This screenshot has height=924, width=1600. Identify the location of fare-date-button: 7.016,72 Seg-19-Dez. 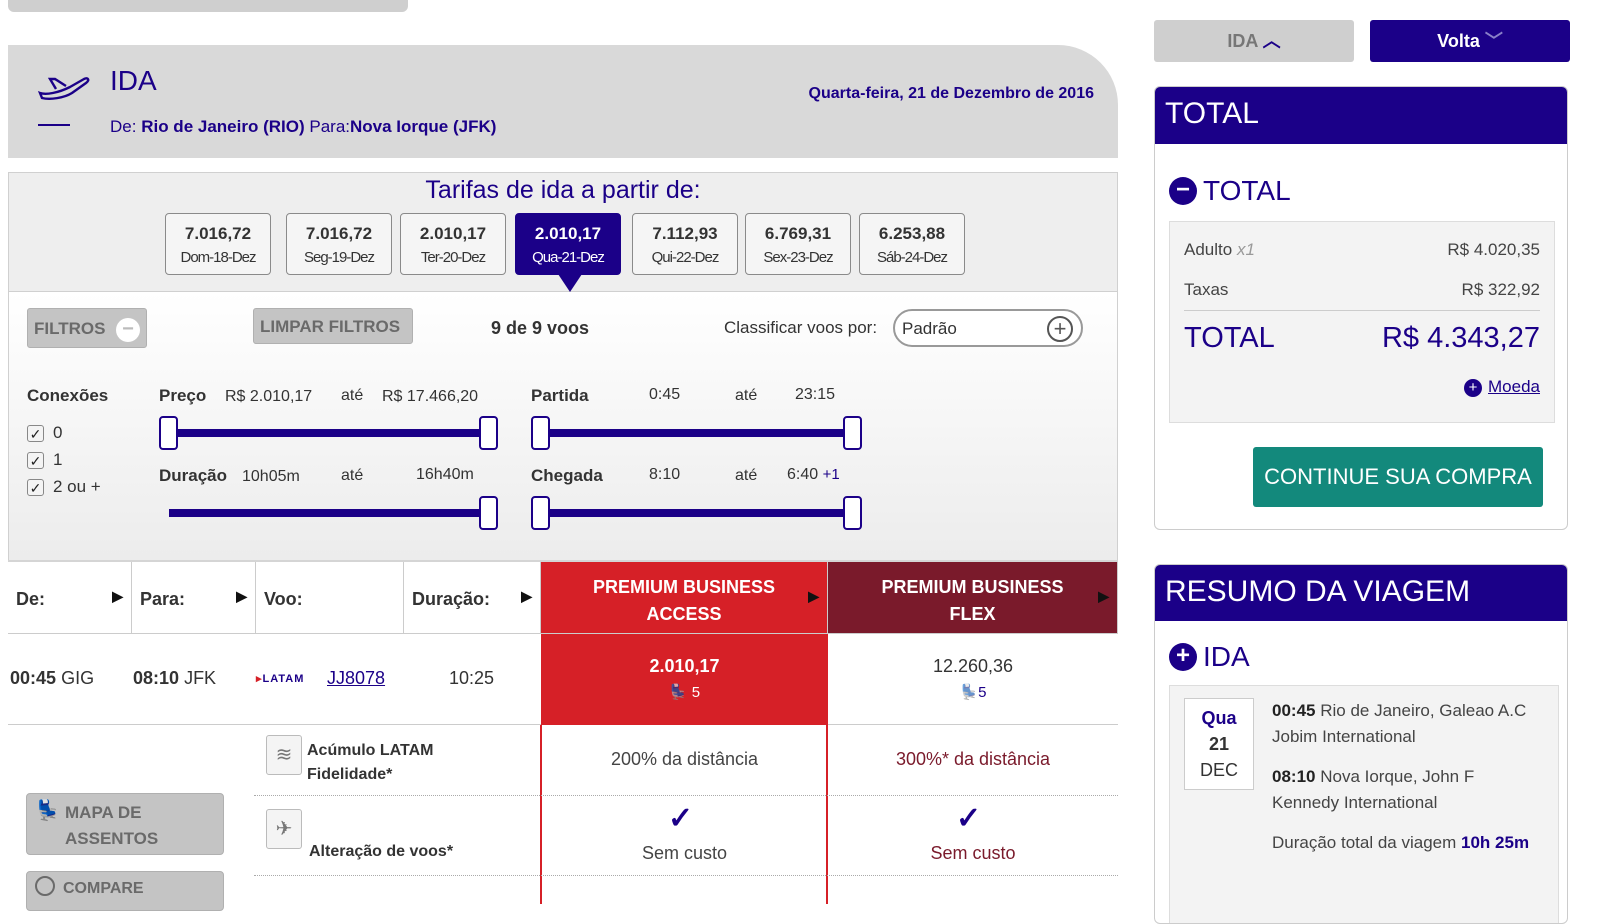
(339, 244).